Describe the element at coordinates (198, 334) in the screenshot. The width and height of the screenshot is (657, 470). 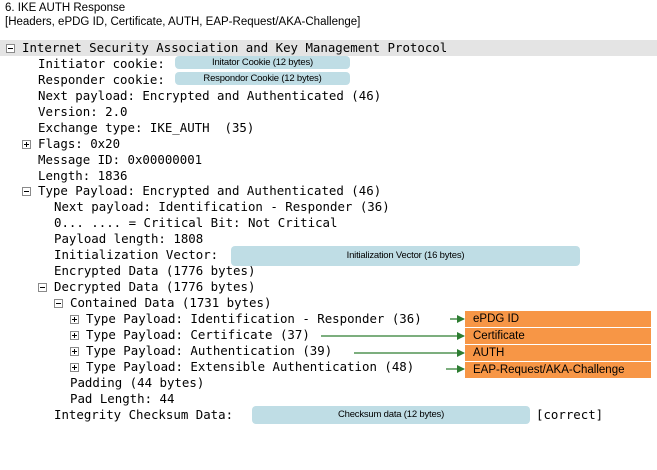
I see `tree-label-tp-certificate: Type Payload: Certificate (37)` at that location.